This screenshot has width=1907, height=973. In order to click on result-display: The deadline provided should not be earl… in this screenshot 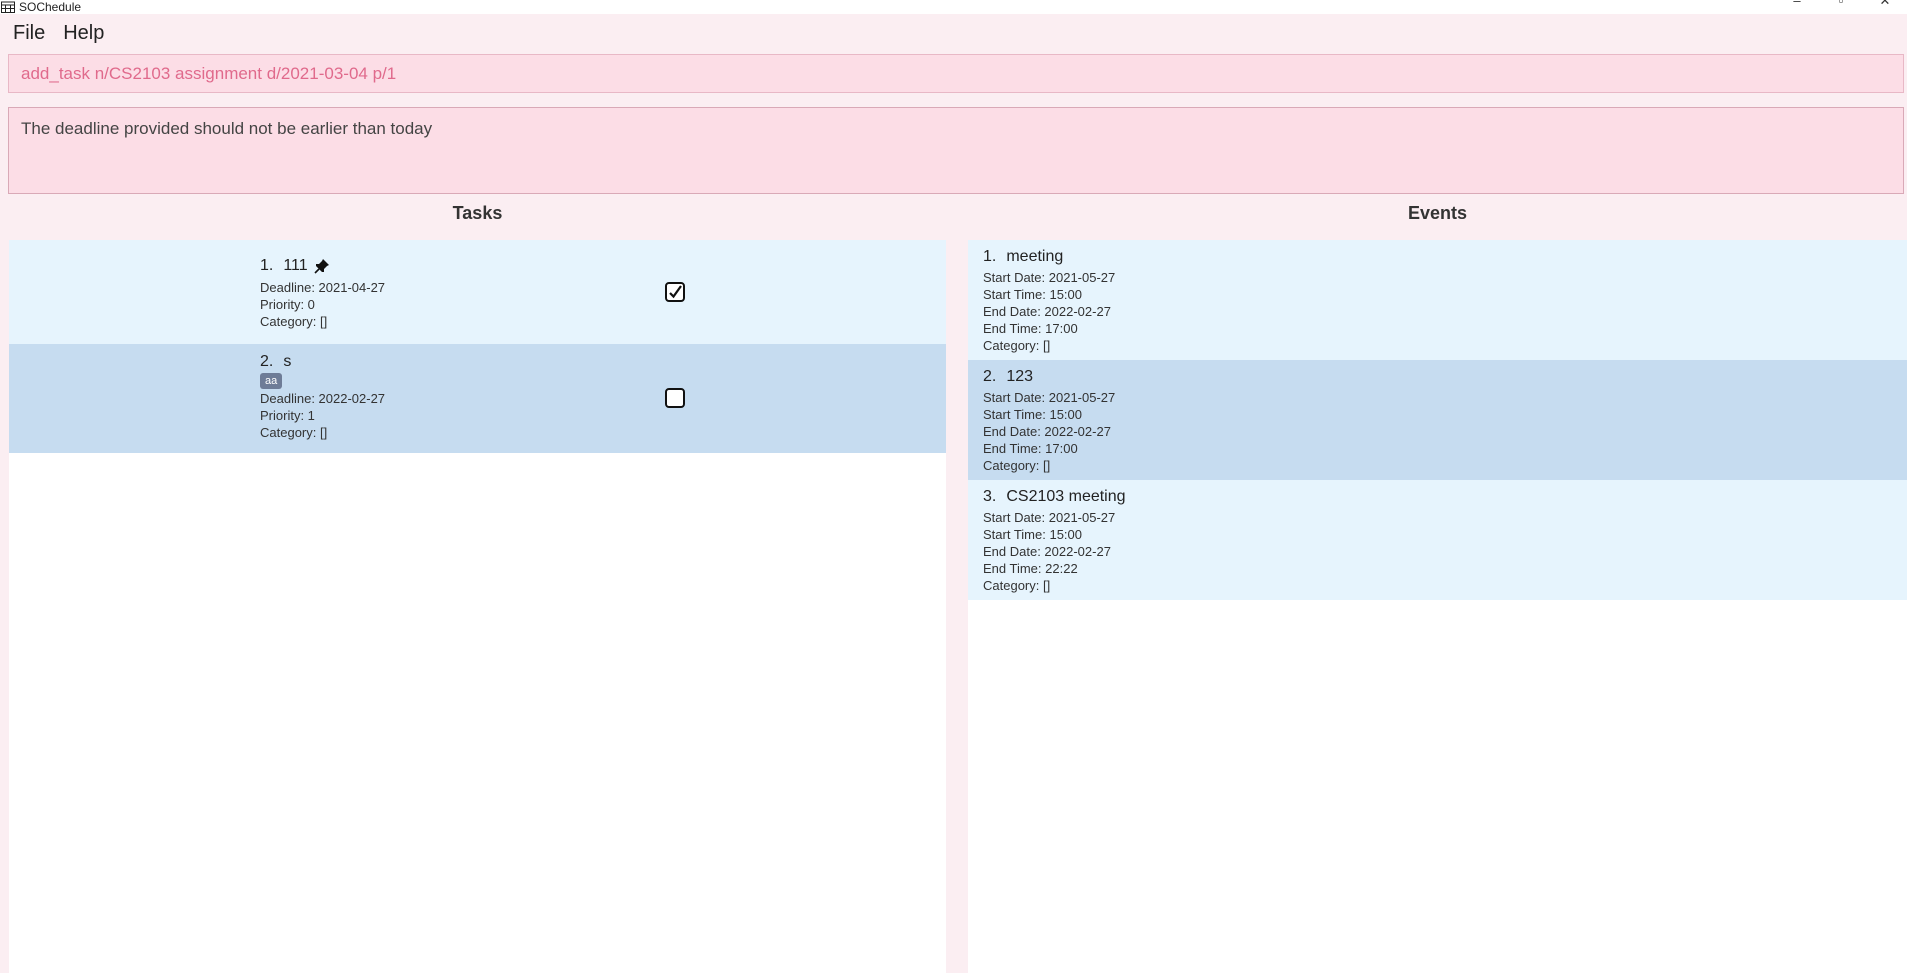, I will do `click(956, 150)`.